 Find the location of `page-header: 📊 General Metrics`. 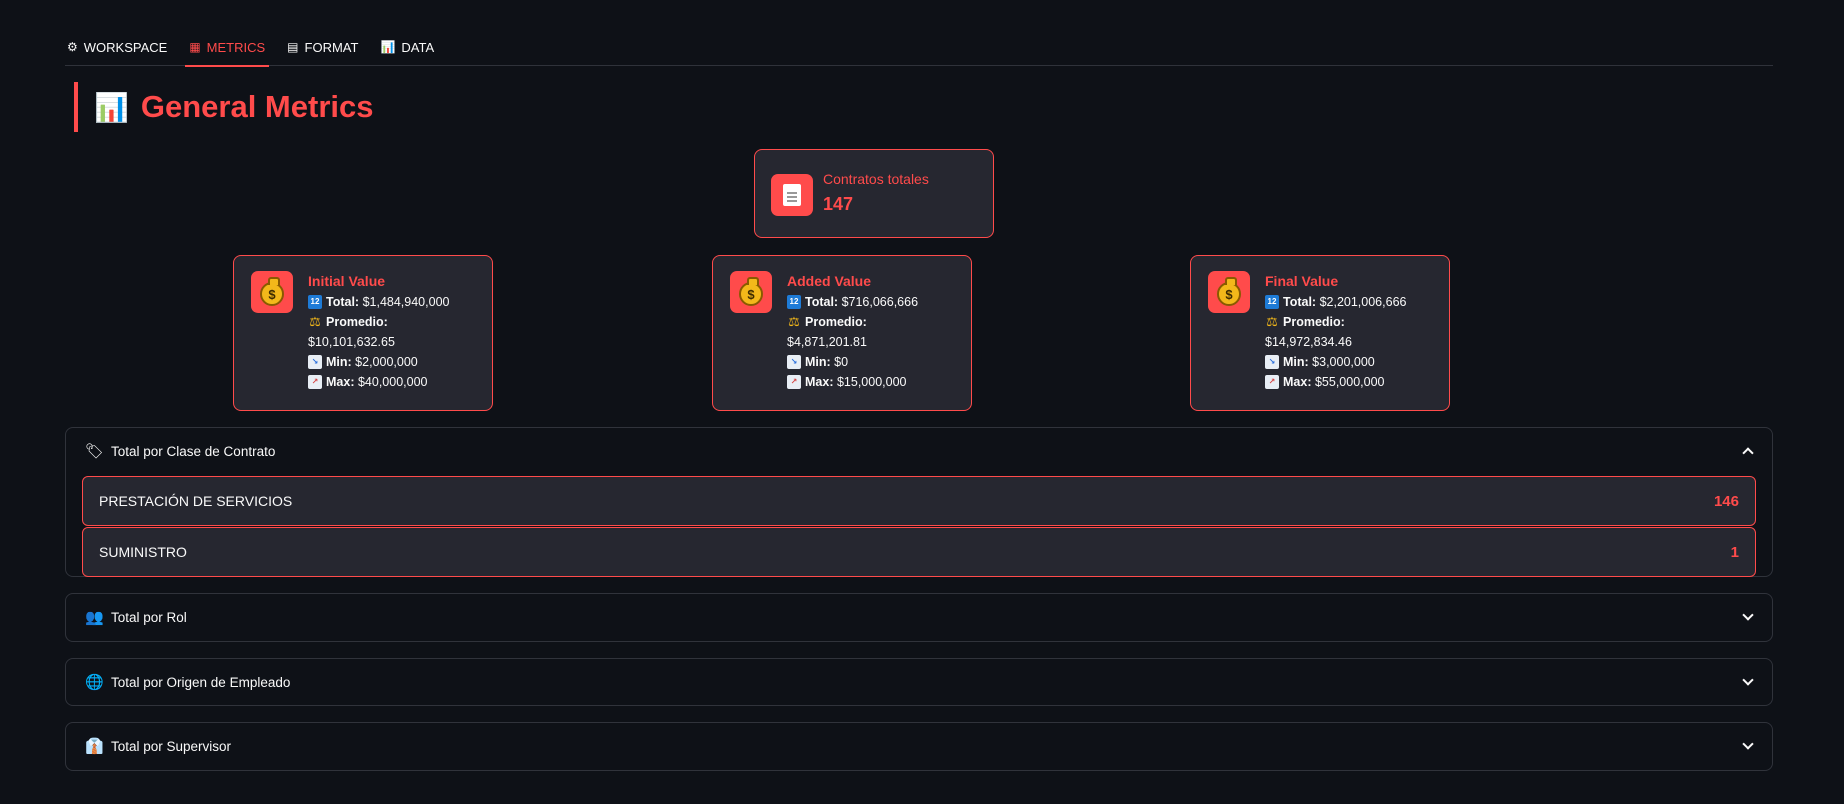

page-header: 📊 General Metrics is located at coordinates (223, 107).